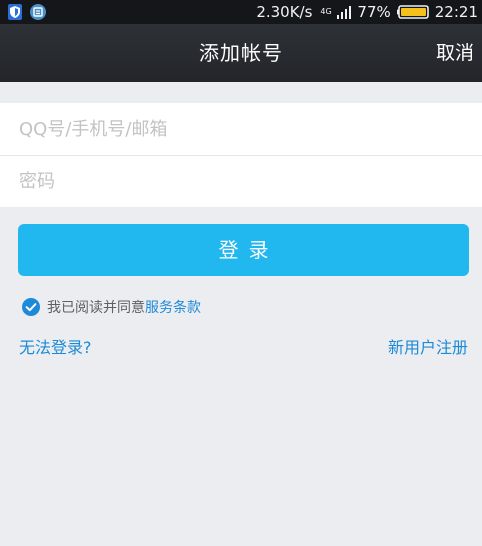 Image resolution: width=482 pixels, height=546 pixels. I want to click on password-input, so click(241, 181).